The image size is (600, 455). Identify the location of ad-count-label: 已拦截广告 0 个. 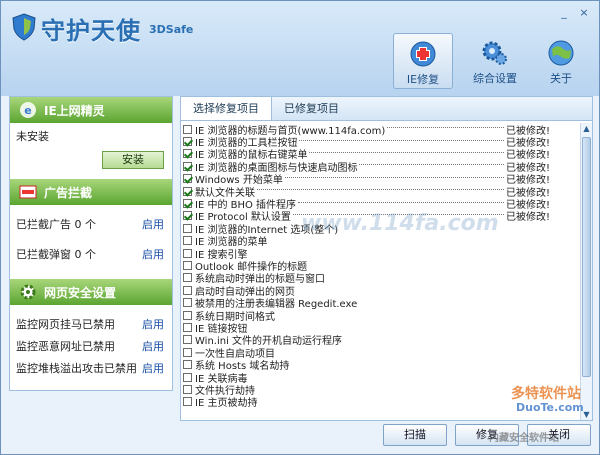
(56, 224).